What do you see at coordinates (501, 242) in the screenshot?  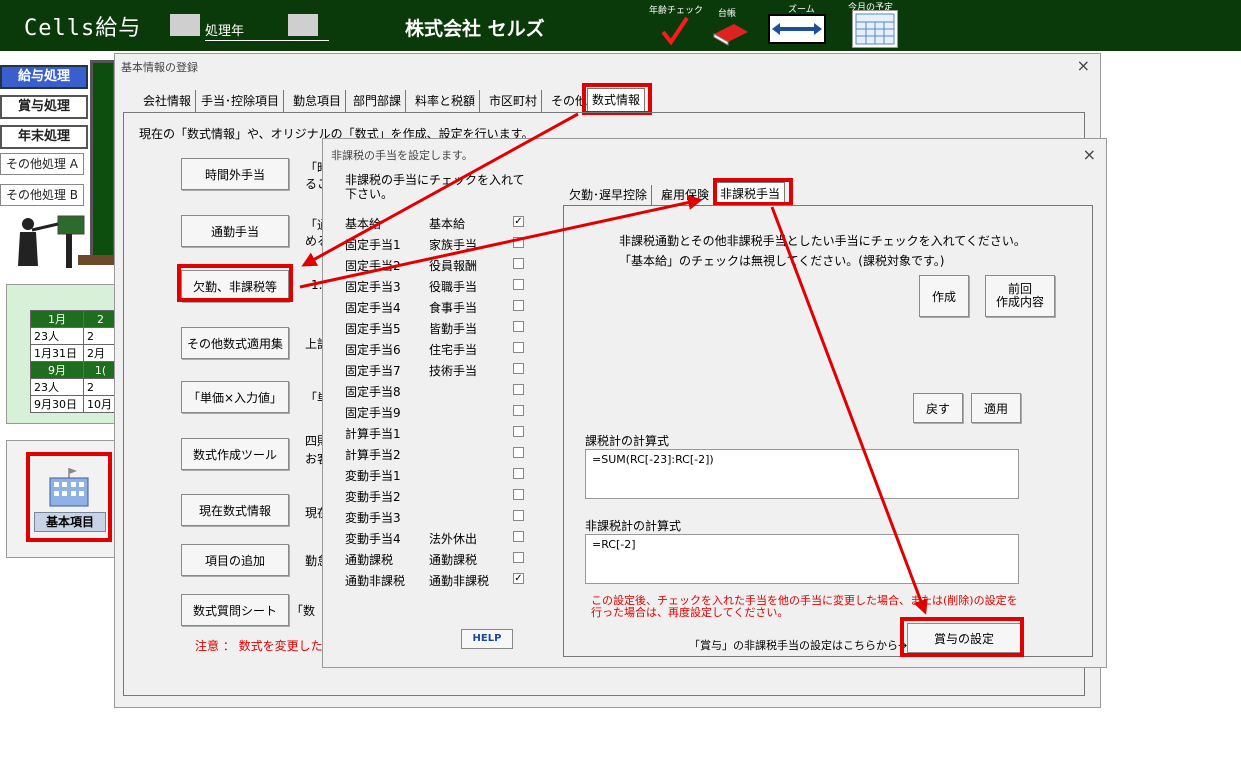 I see `arrow-button-to-tab` at bounding box center [501, 242].